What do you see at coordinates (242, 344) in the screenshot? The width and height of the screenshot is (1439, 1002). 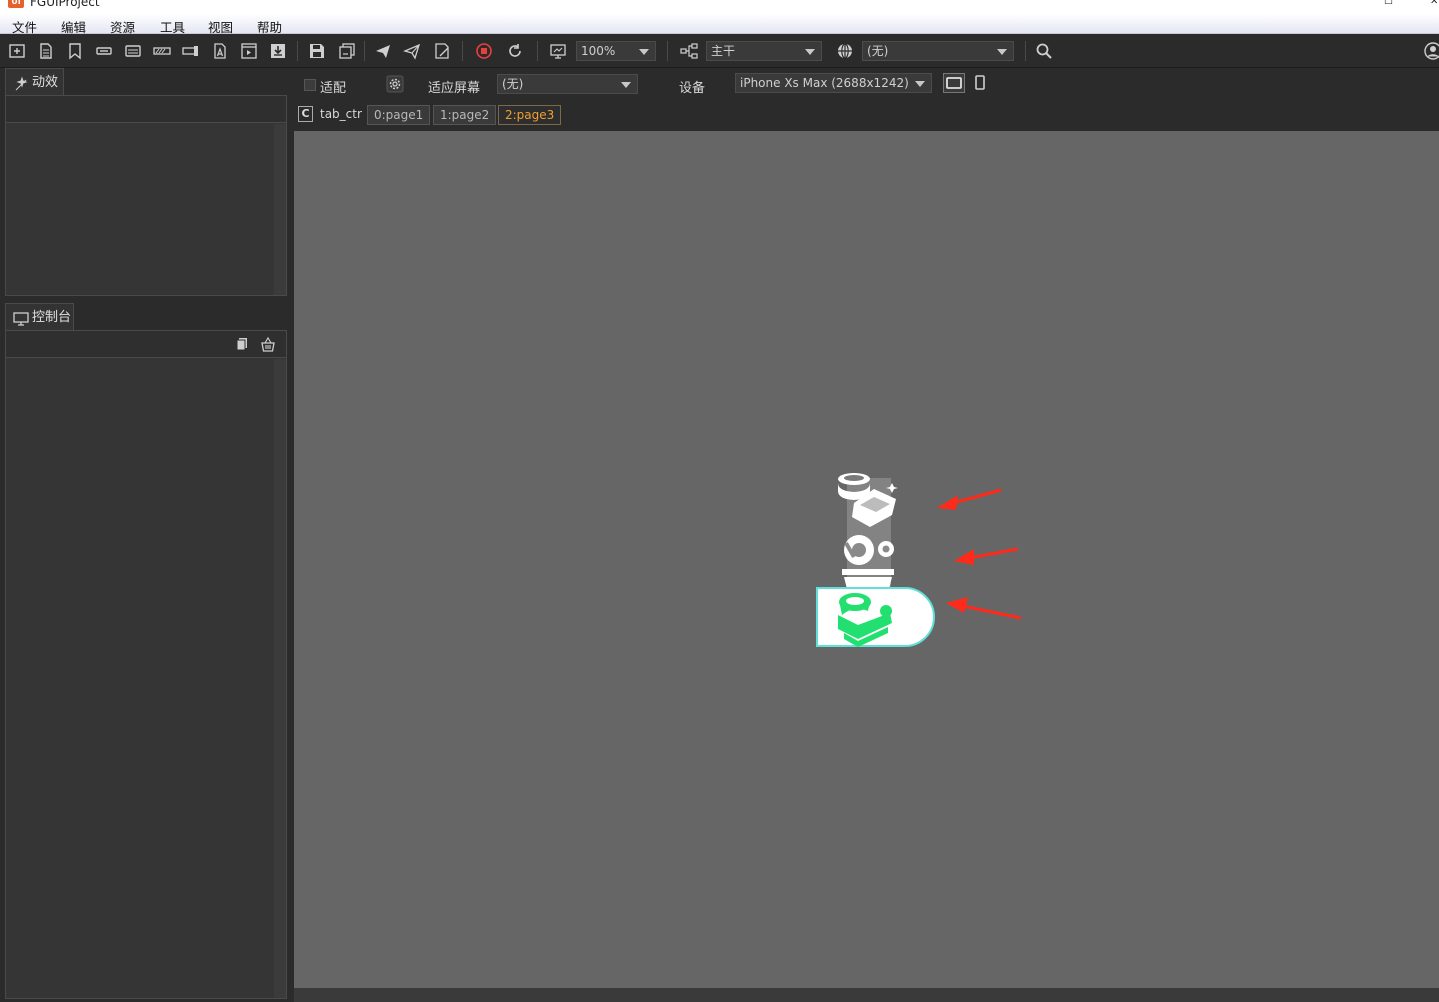 I see `copy-icon` at bounding box center [242, 344].